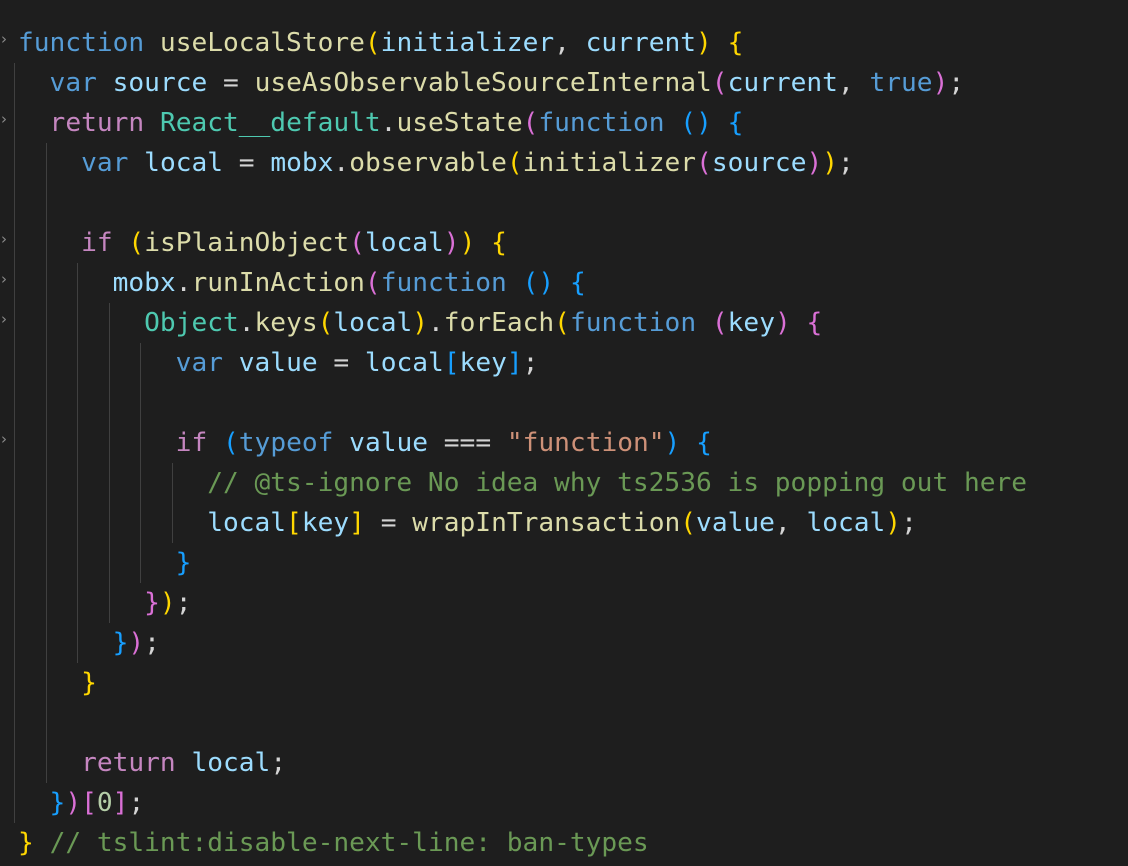 Image resolution: width=1128 pixels, height=866 pixels. What do you see at coordinates (735, 523) in the screenshot?
I see `code-token: value` at bounding box center [735, 523].